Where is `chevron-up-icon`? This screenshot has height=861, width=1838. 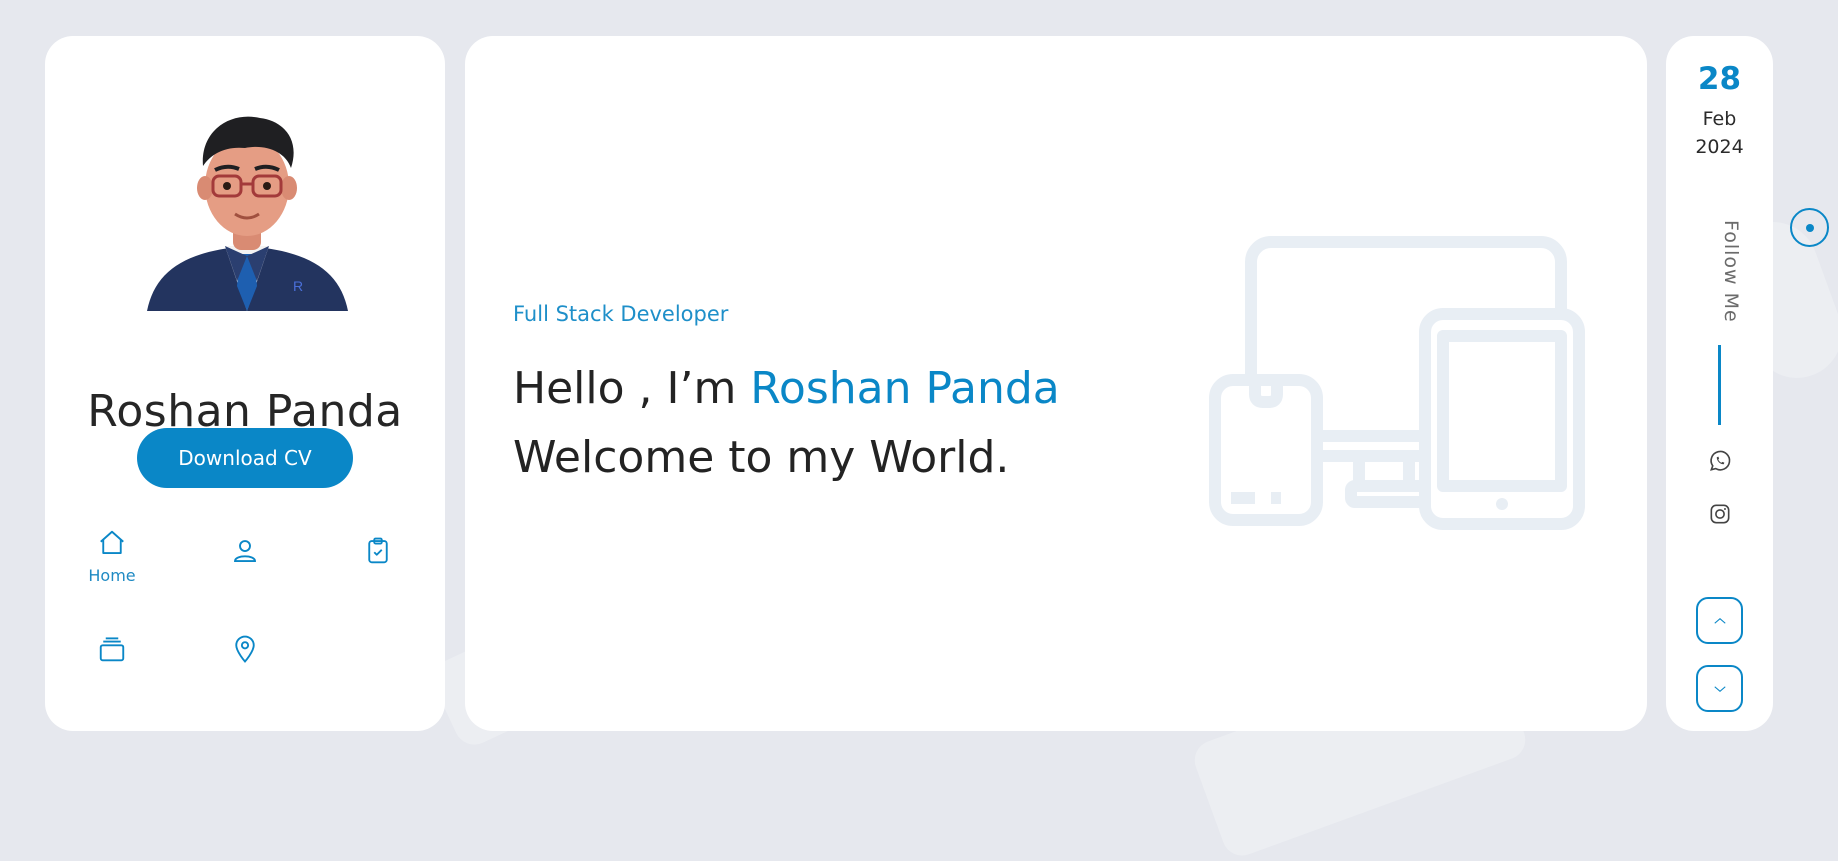
chevron-up-icon is located at coordinates (1719, 620).